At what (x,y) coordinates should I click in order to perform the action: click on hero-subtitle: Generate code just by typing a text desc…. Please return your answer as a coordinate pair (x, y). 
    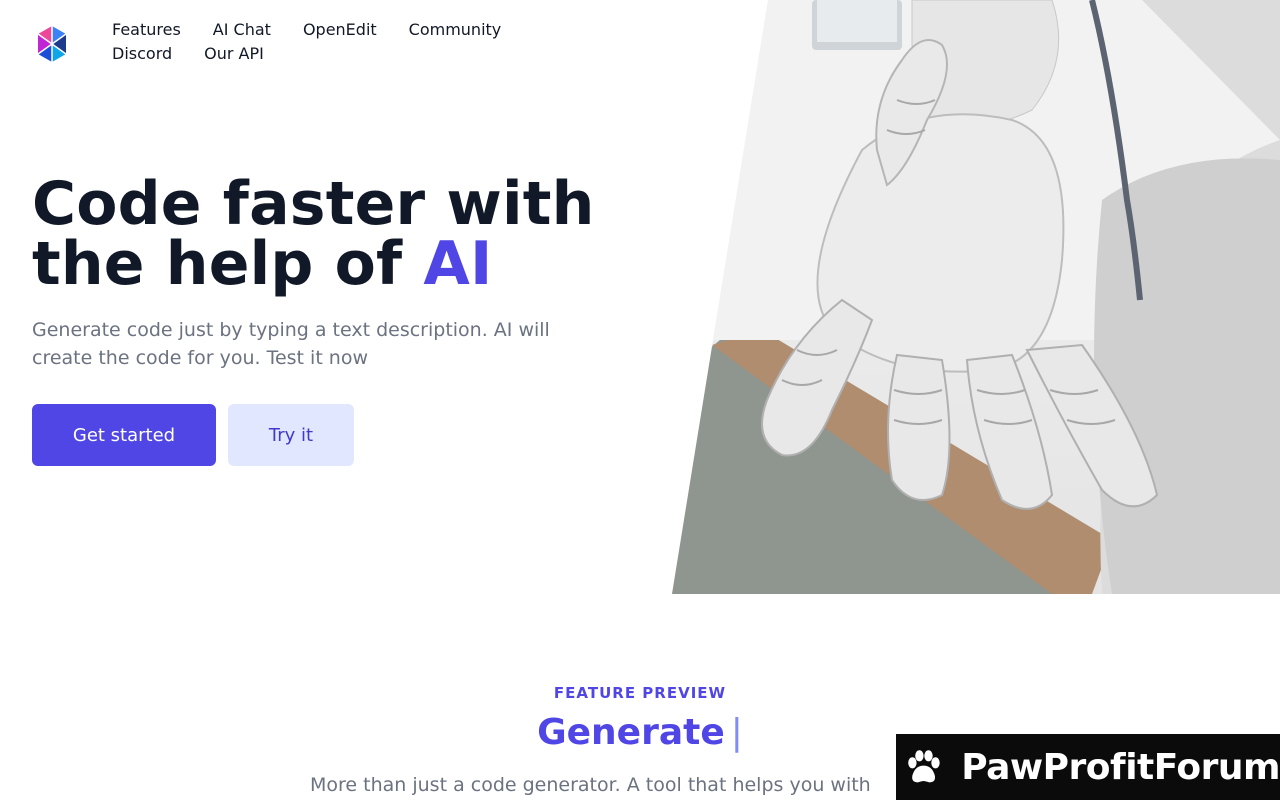
    Looking at the image, I should click on (291, 344).